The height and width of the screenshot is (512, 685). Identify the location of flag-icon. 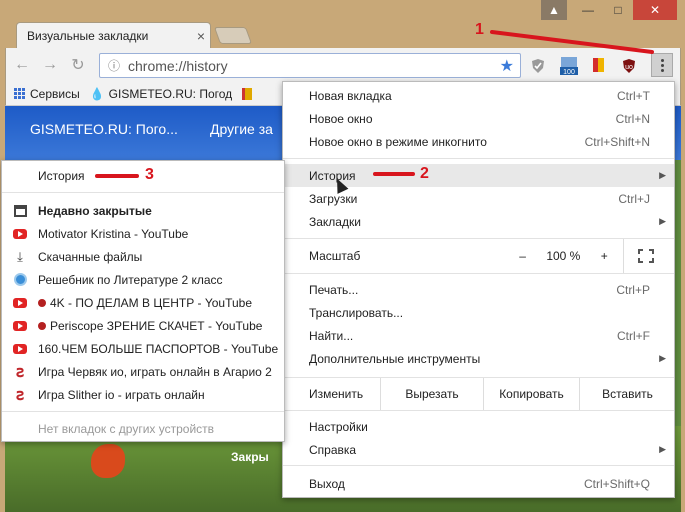
(247, 93).